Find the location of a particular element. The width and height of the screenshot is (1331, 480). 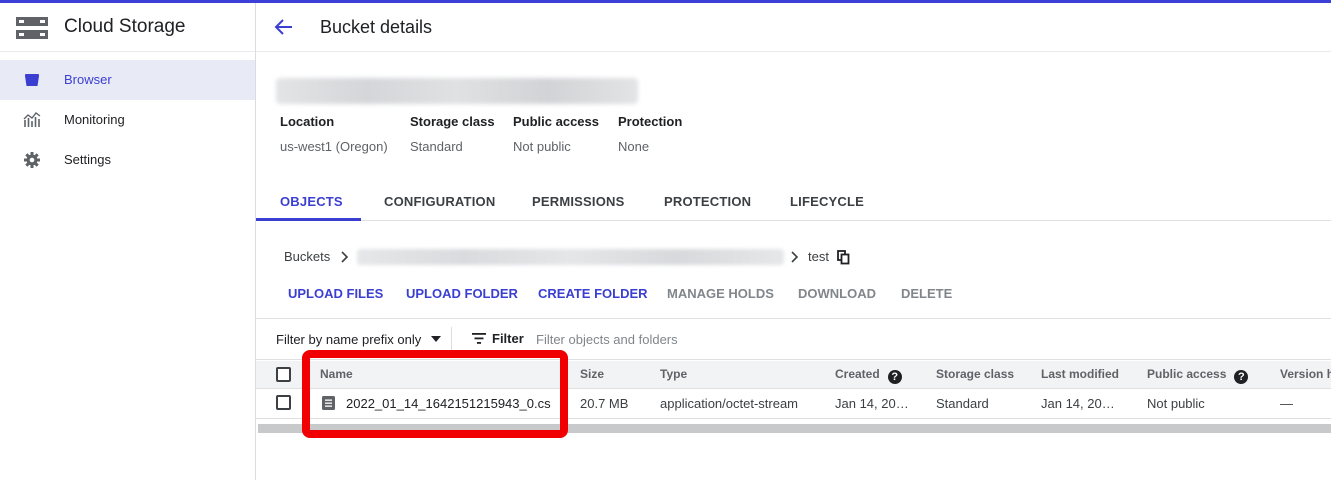

info-value: None is located at coordinates (634, 146).